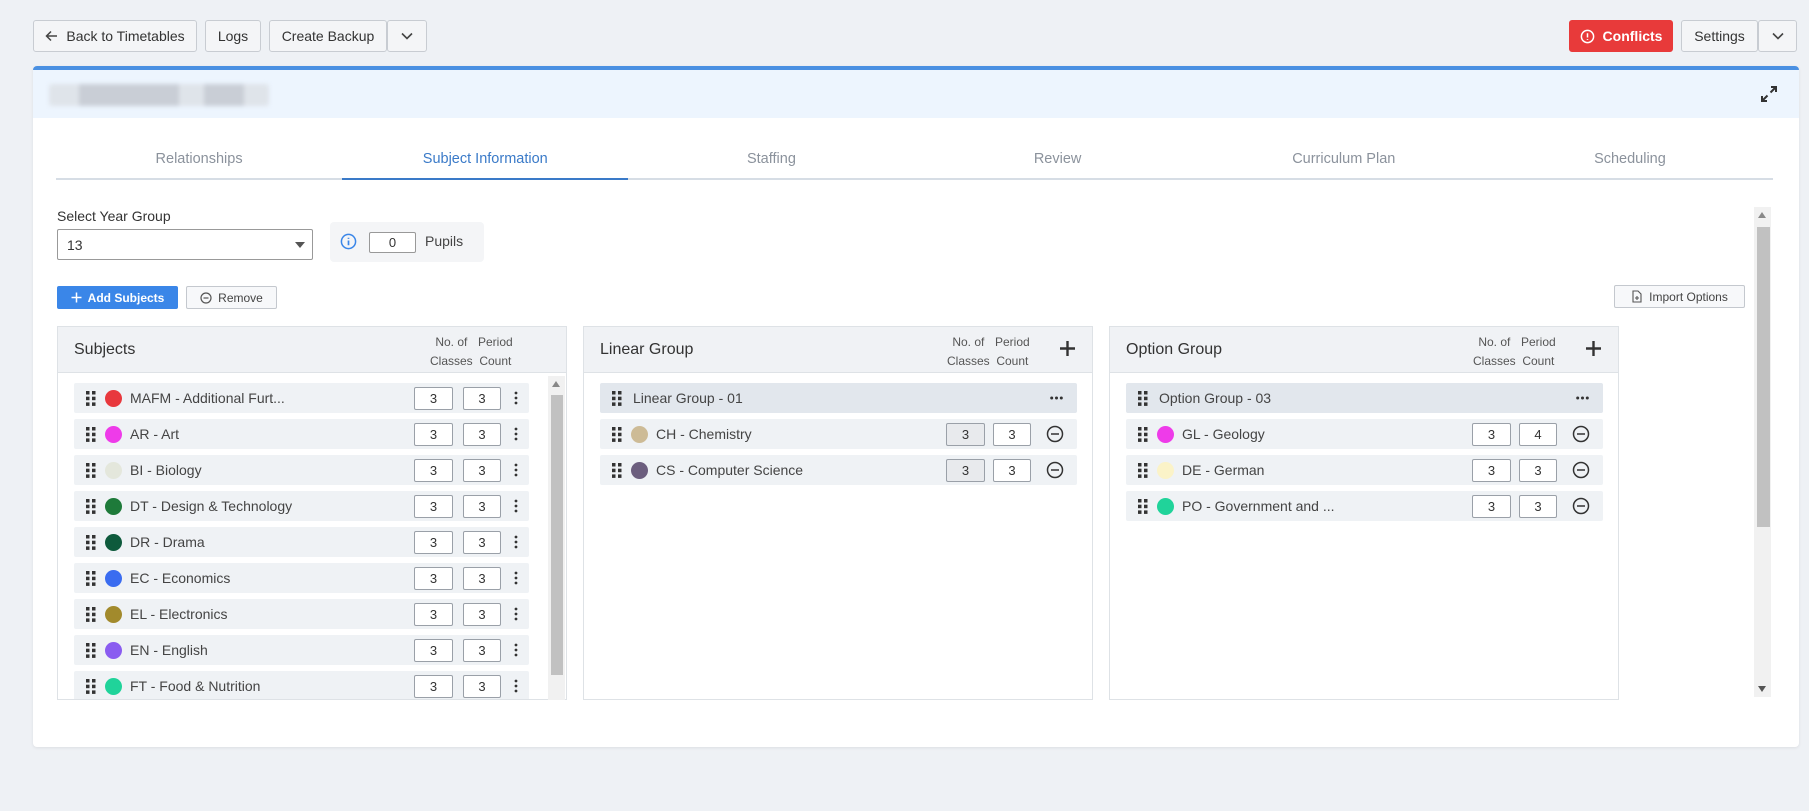  What do you see at coordinates (1630, 160) in the screenshot?
I see `tab-scheduling: Scheduling` at bounding box center [1630, 160].